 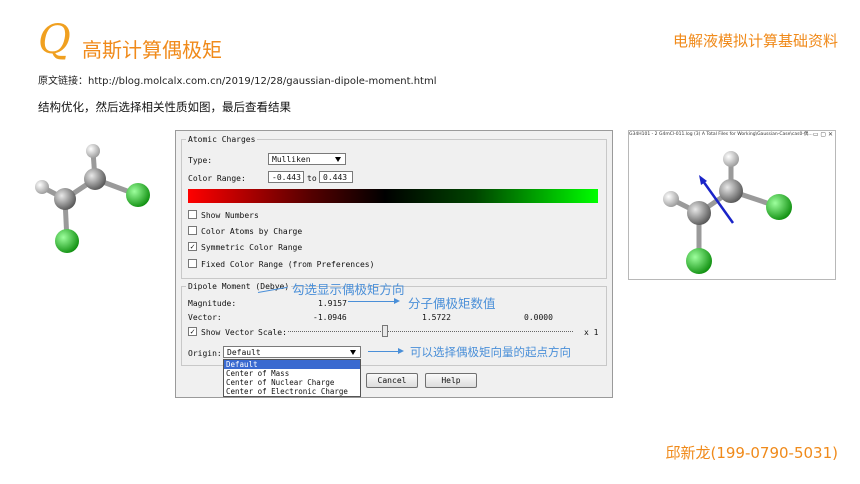 I want to click on vector-y-value: 1.5722, so click(x=436, y=317).